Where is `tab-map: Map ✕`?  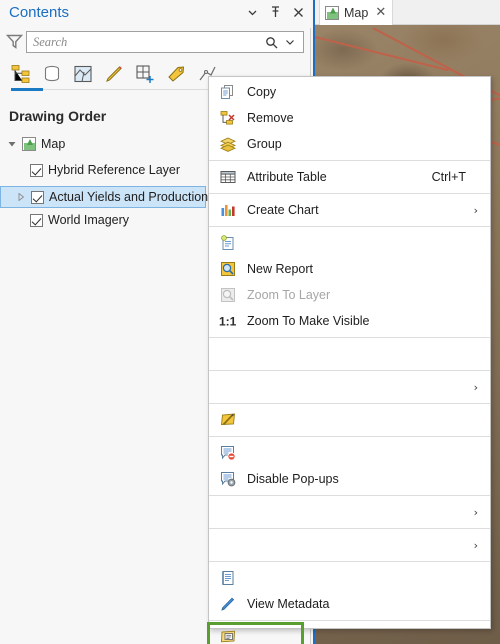
tab-map: Map ✕ is located at coordinates (356, 12).